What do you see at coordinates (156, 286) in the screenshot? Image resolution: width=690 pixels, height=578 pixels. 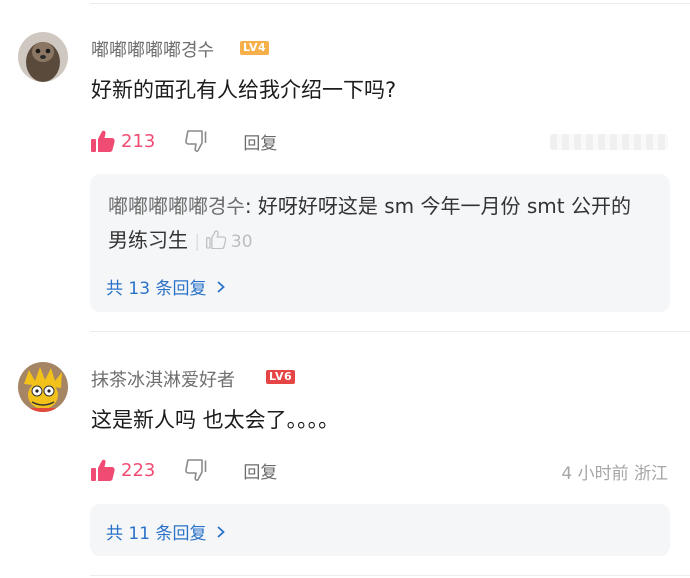 I see `more-replies-label: 共 13 条回复` at bounding box center [156, 286].